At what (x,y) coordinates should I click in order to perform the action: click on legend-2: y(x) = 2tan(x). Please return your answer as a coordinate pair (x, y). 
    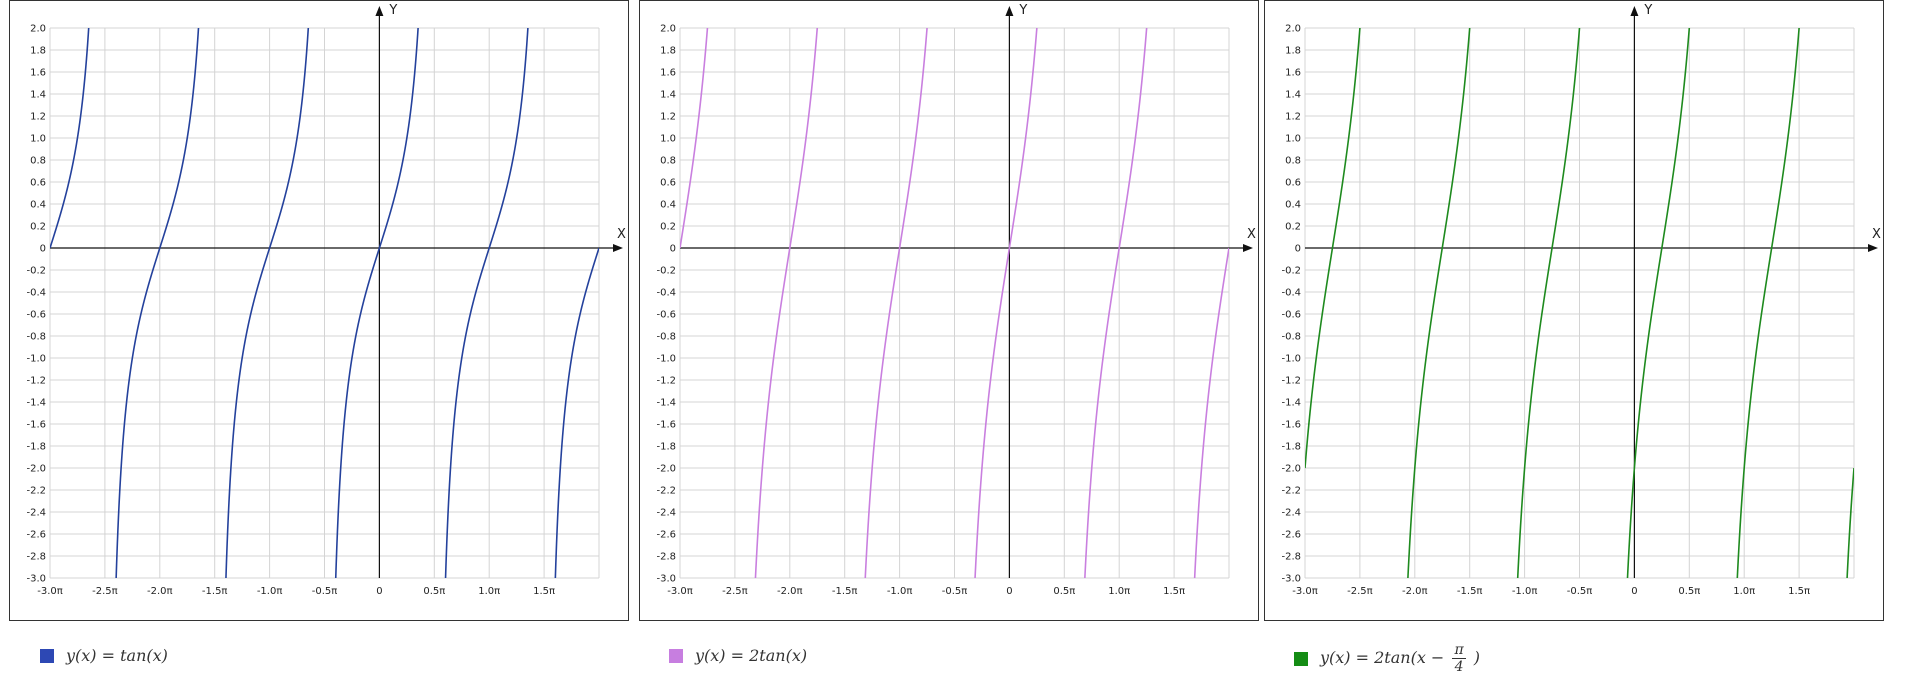
    Looking at the image, I should click on (738, 655).